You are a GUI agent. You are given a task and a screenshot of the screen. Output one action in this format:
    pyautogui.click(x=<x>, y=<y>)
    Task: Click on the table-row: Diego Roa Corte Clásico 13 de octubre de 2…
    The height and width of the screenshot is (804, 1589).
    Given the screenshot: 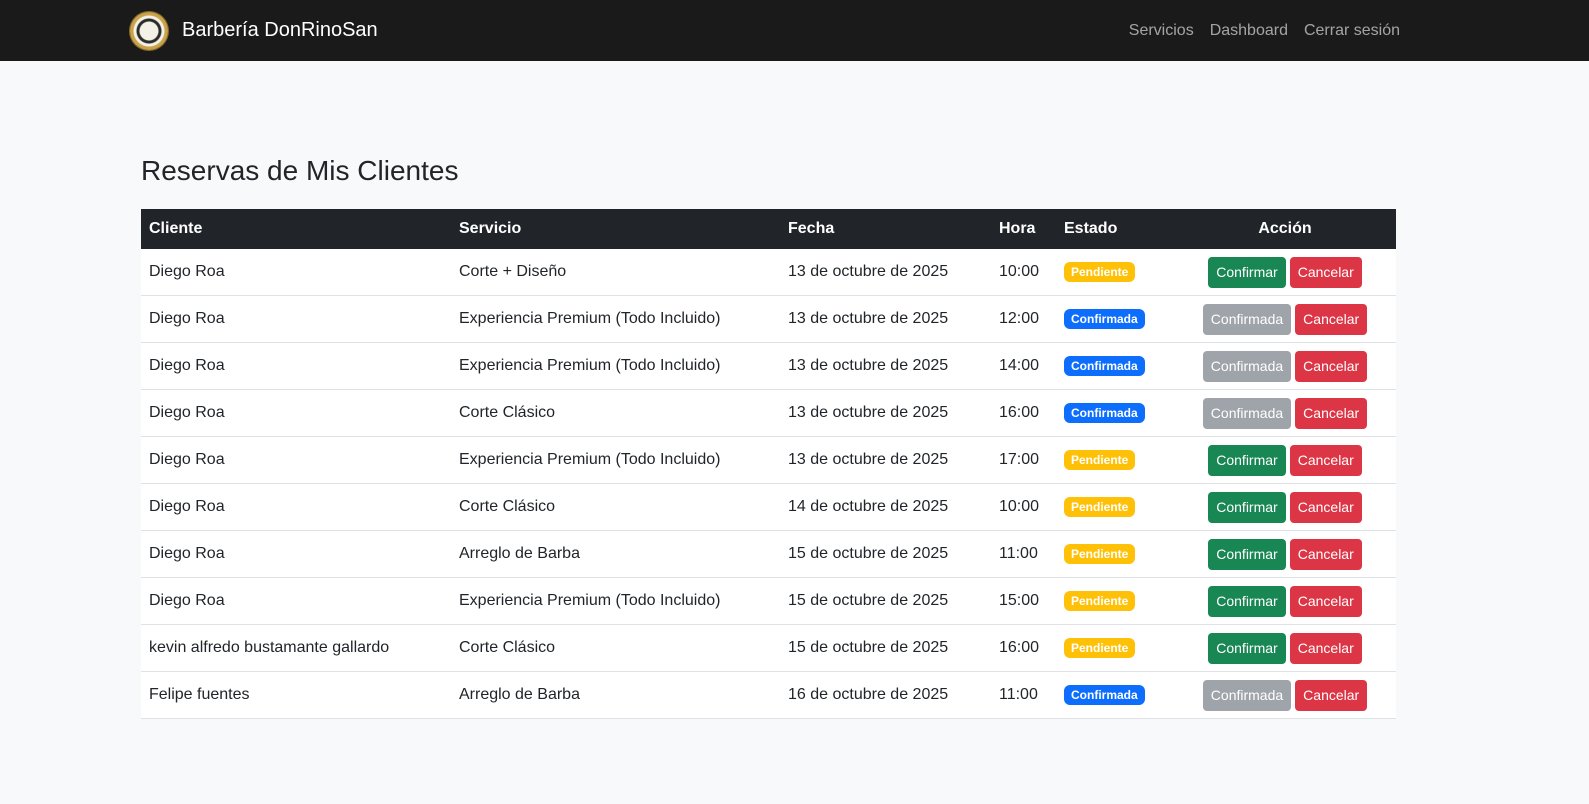 What is the action you would take?
    pyautogui.click(x=768, y=413)
    